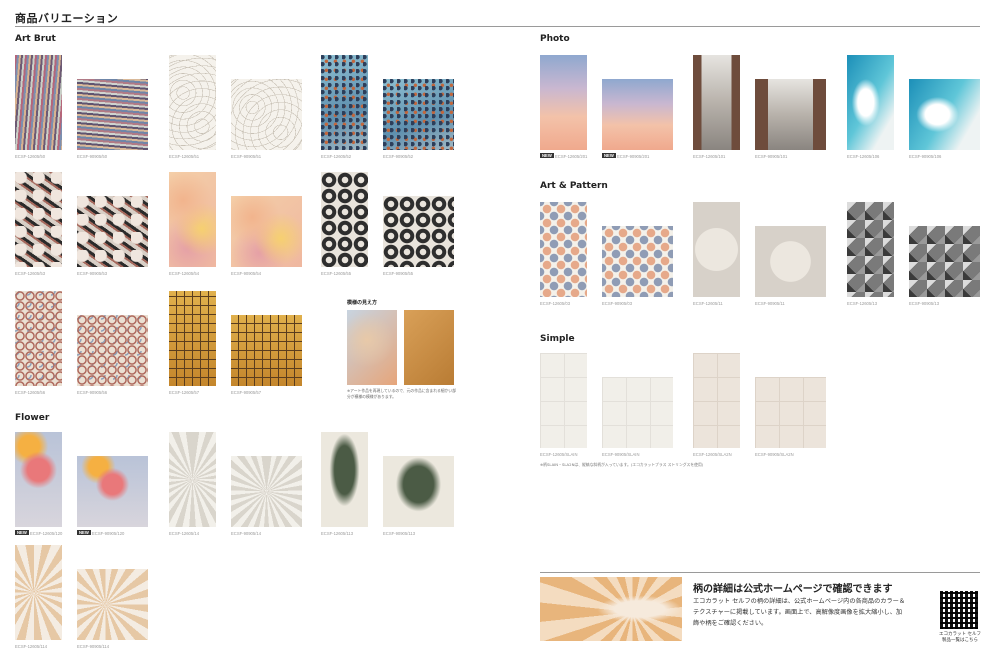 Image resolution: width=1000 pixels, height=655 pixels. I want to click on product-code: ECSF-12605/14, so click(184, 533).